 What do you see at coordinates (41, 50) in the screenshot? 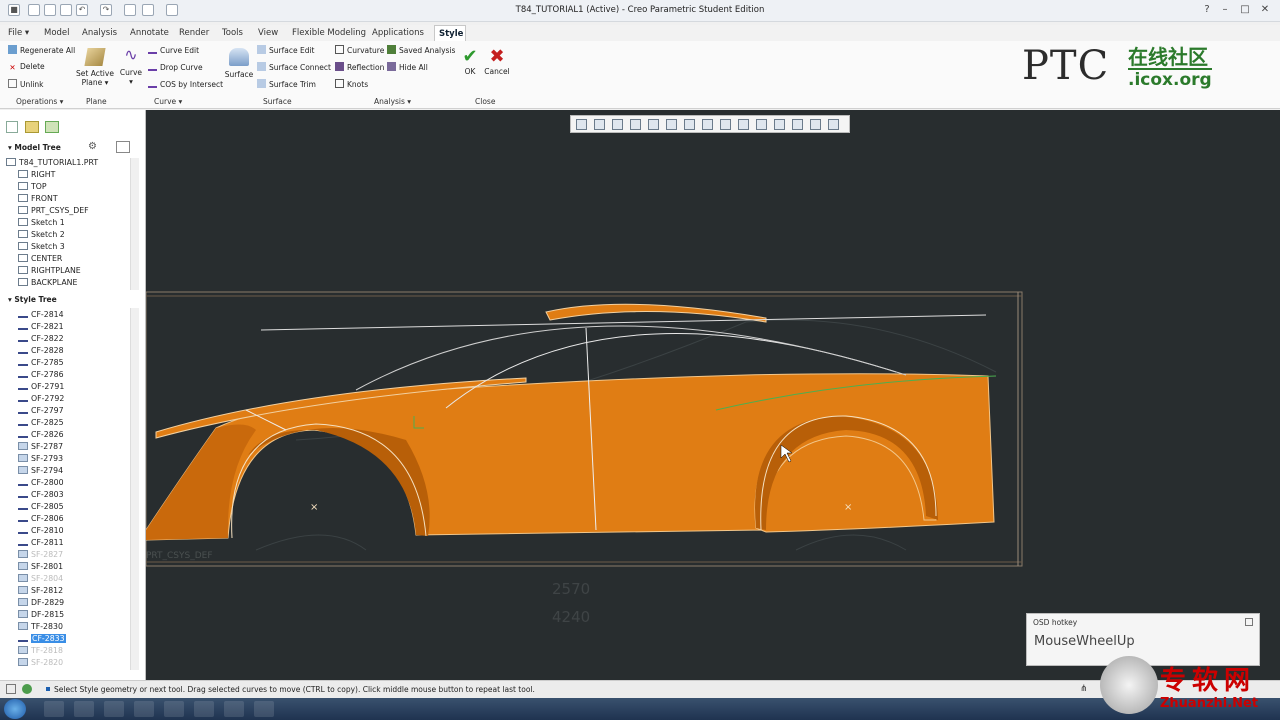
I see `regenerate-all-button: Regenerate All` at bounding box center [41, 50].